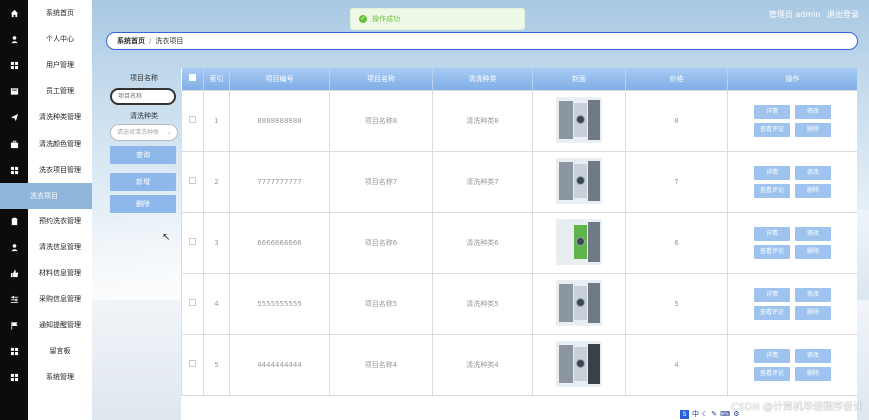 Image resolution: width=869 pixels, height=420 pixels. Describe the element at coordinates (14, 91) in the screenshot. I see `card-icon` at that location.